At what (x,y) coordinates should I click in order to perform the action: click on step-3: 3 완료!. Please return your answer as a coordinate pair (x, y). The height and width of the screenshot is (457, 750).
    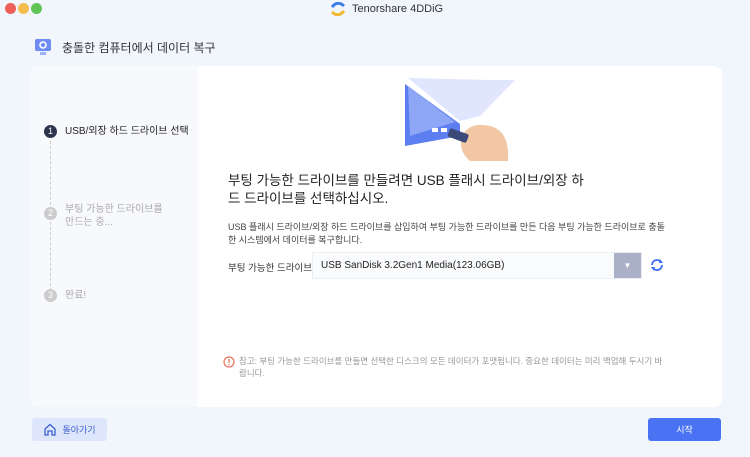
    Looking at the image, I should click on (65, 295).